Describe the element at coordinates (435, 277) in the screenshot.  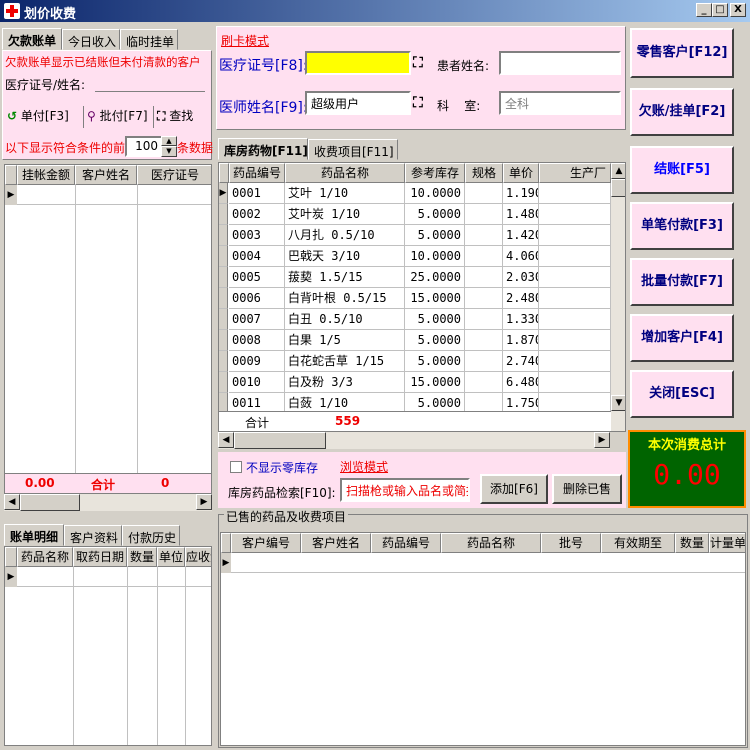
I see `drug-cell: 25.0000` at that location.